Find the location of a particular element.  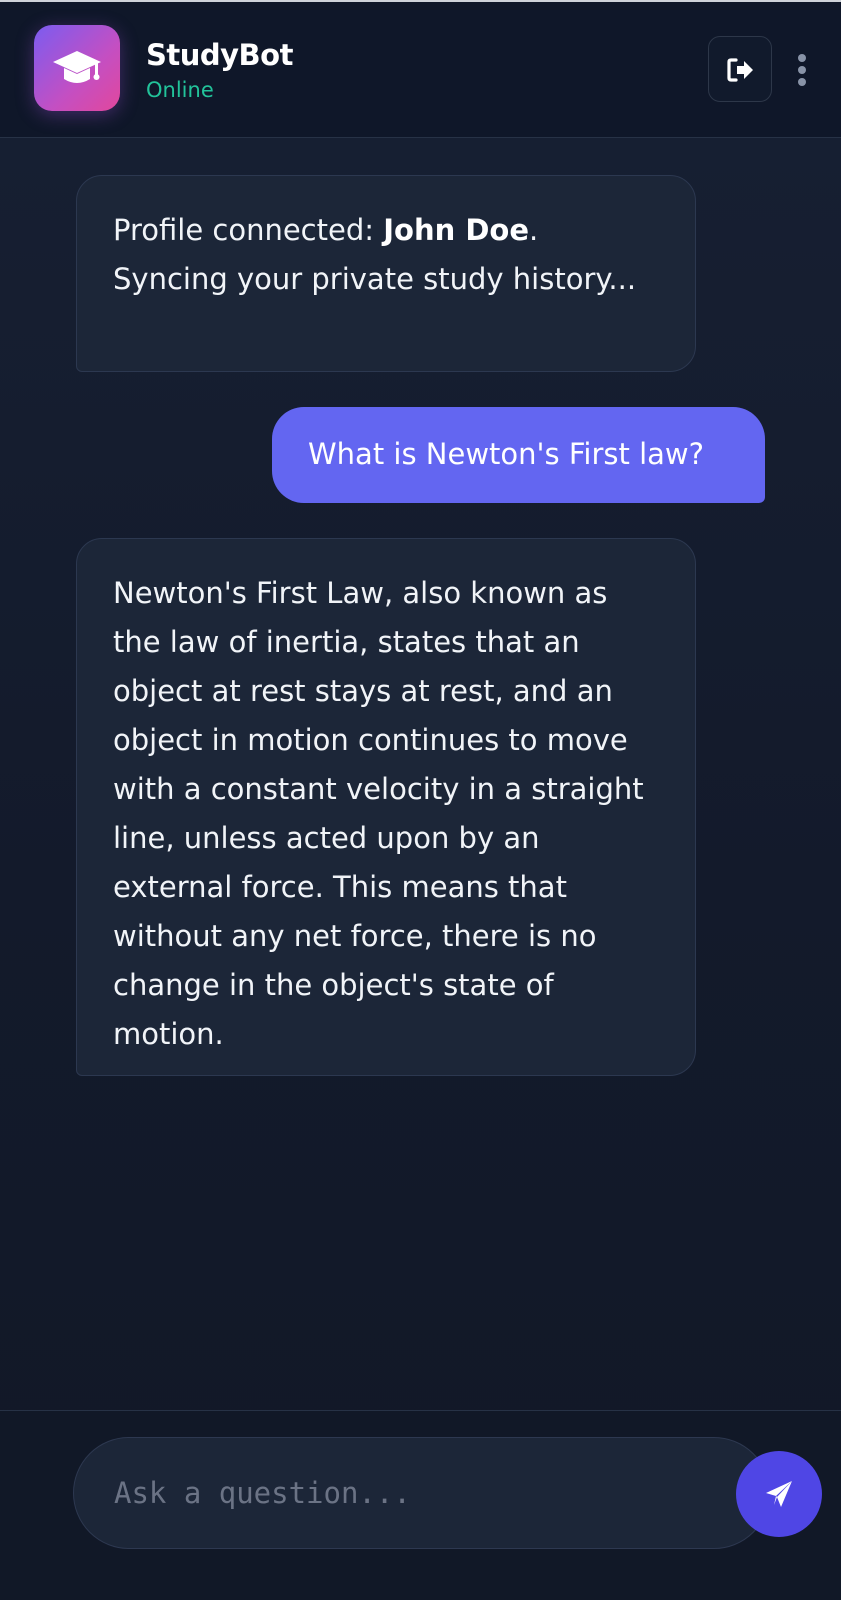

question-input is located at coordinates (374, 1493).